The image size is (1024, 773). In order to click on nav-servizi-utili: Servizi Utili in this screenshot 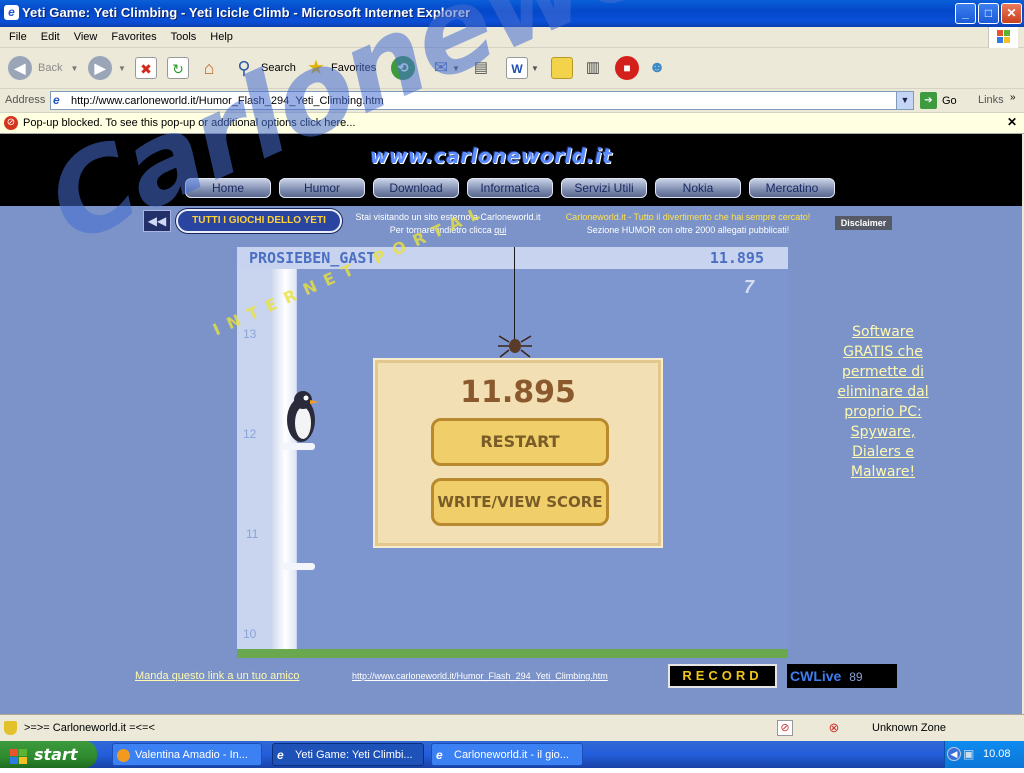, I will do `click(604, 188)`.